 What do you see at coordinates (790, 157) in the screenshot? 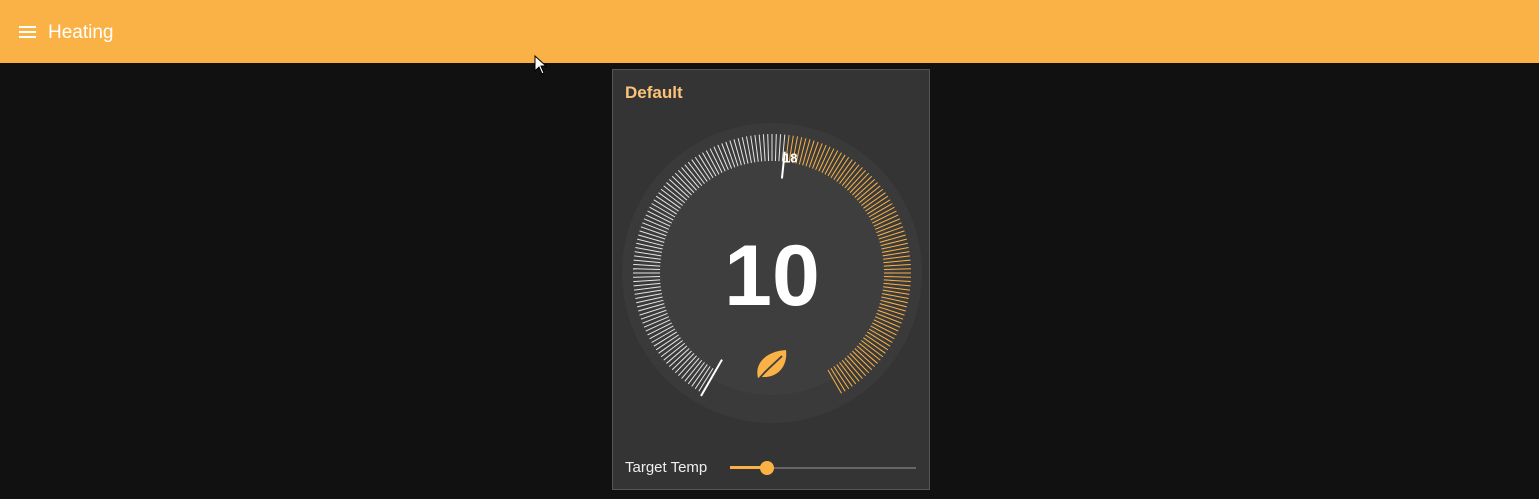
I see `target-marker-label: 18` at bounding box center [790, 157].